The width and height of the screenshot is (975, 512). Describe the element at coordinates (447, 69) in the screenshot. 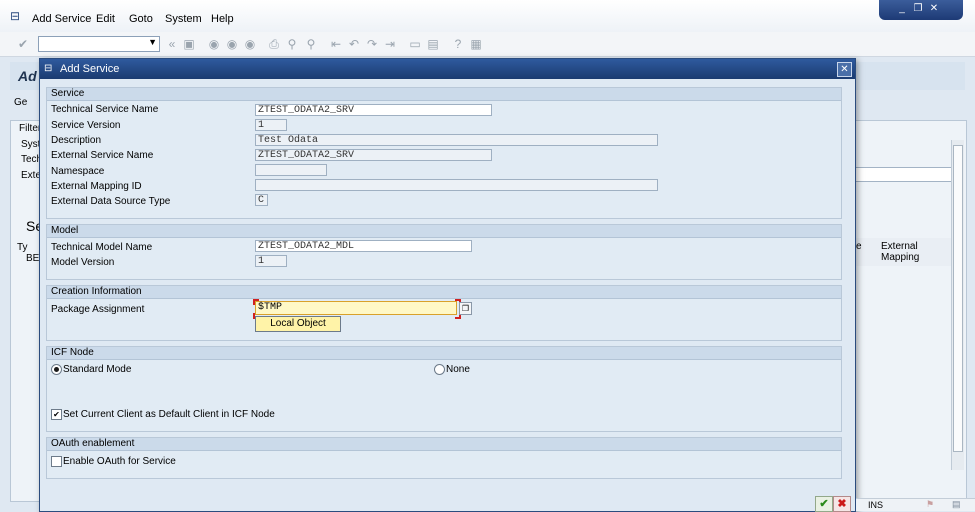

I see `dialog-title-bar: ⊟ Add Service ✕` at that location.